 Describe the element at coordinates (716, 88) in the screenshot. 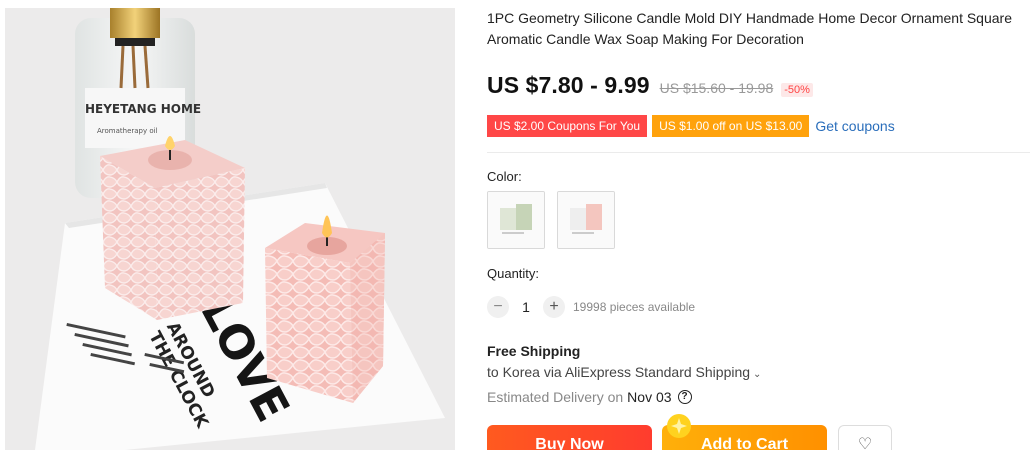

I see `original-price: US $15.60 - 19.98` at that location.